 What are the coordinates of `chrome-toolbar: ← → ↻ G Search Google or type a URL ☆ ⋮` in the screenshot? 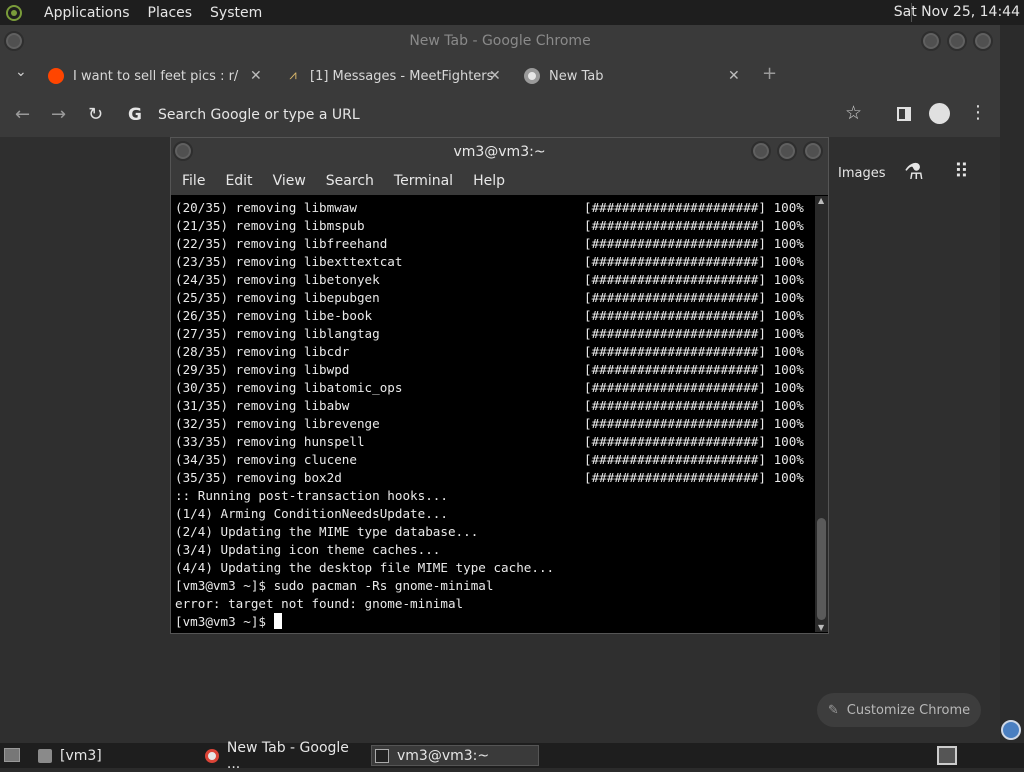 It's located at (500, 115).